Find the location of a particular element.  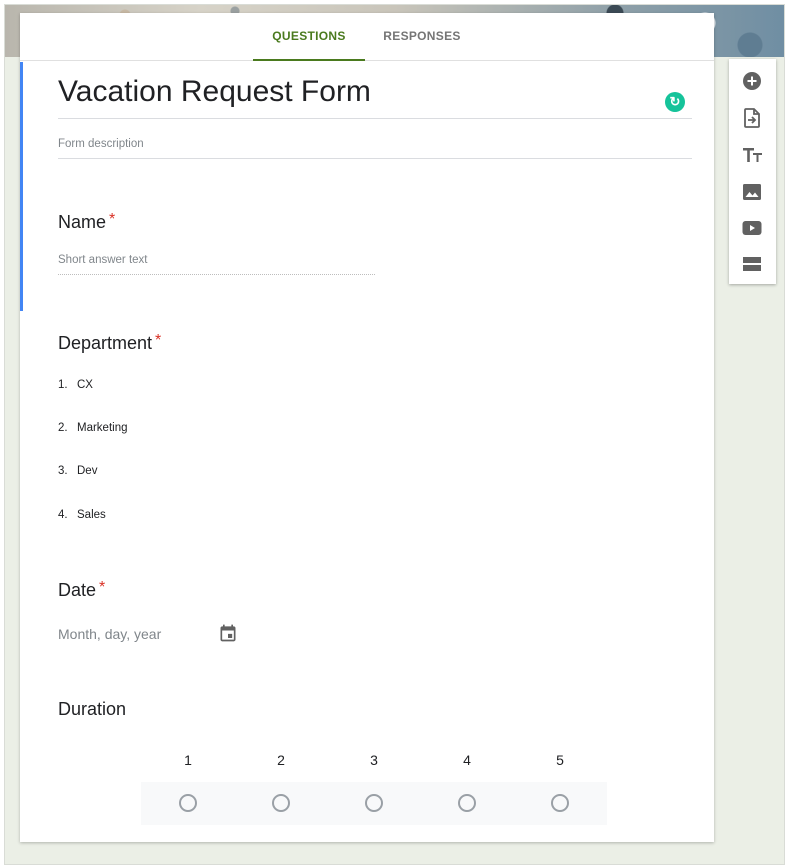

list-number: 2. is located at coordinates (63, 428).